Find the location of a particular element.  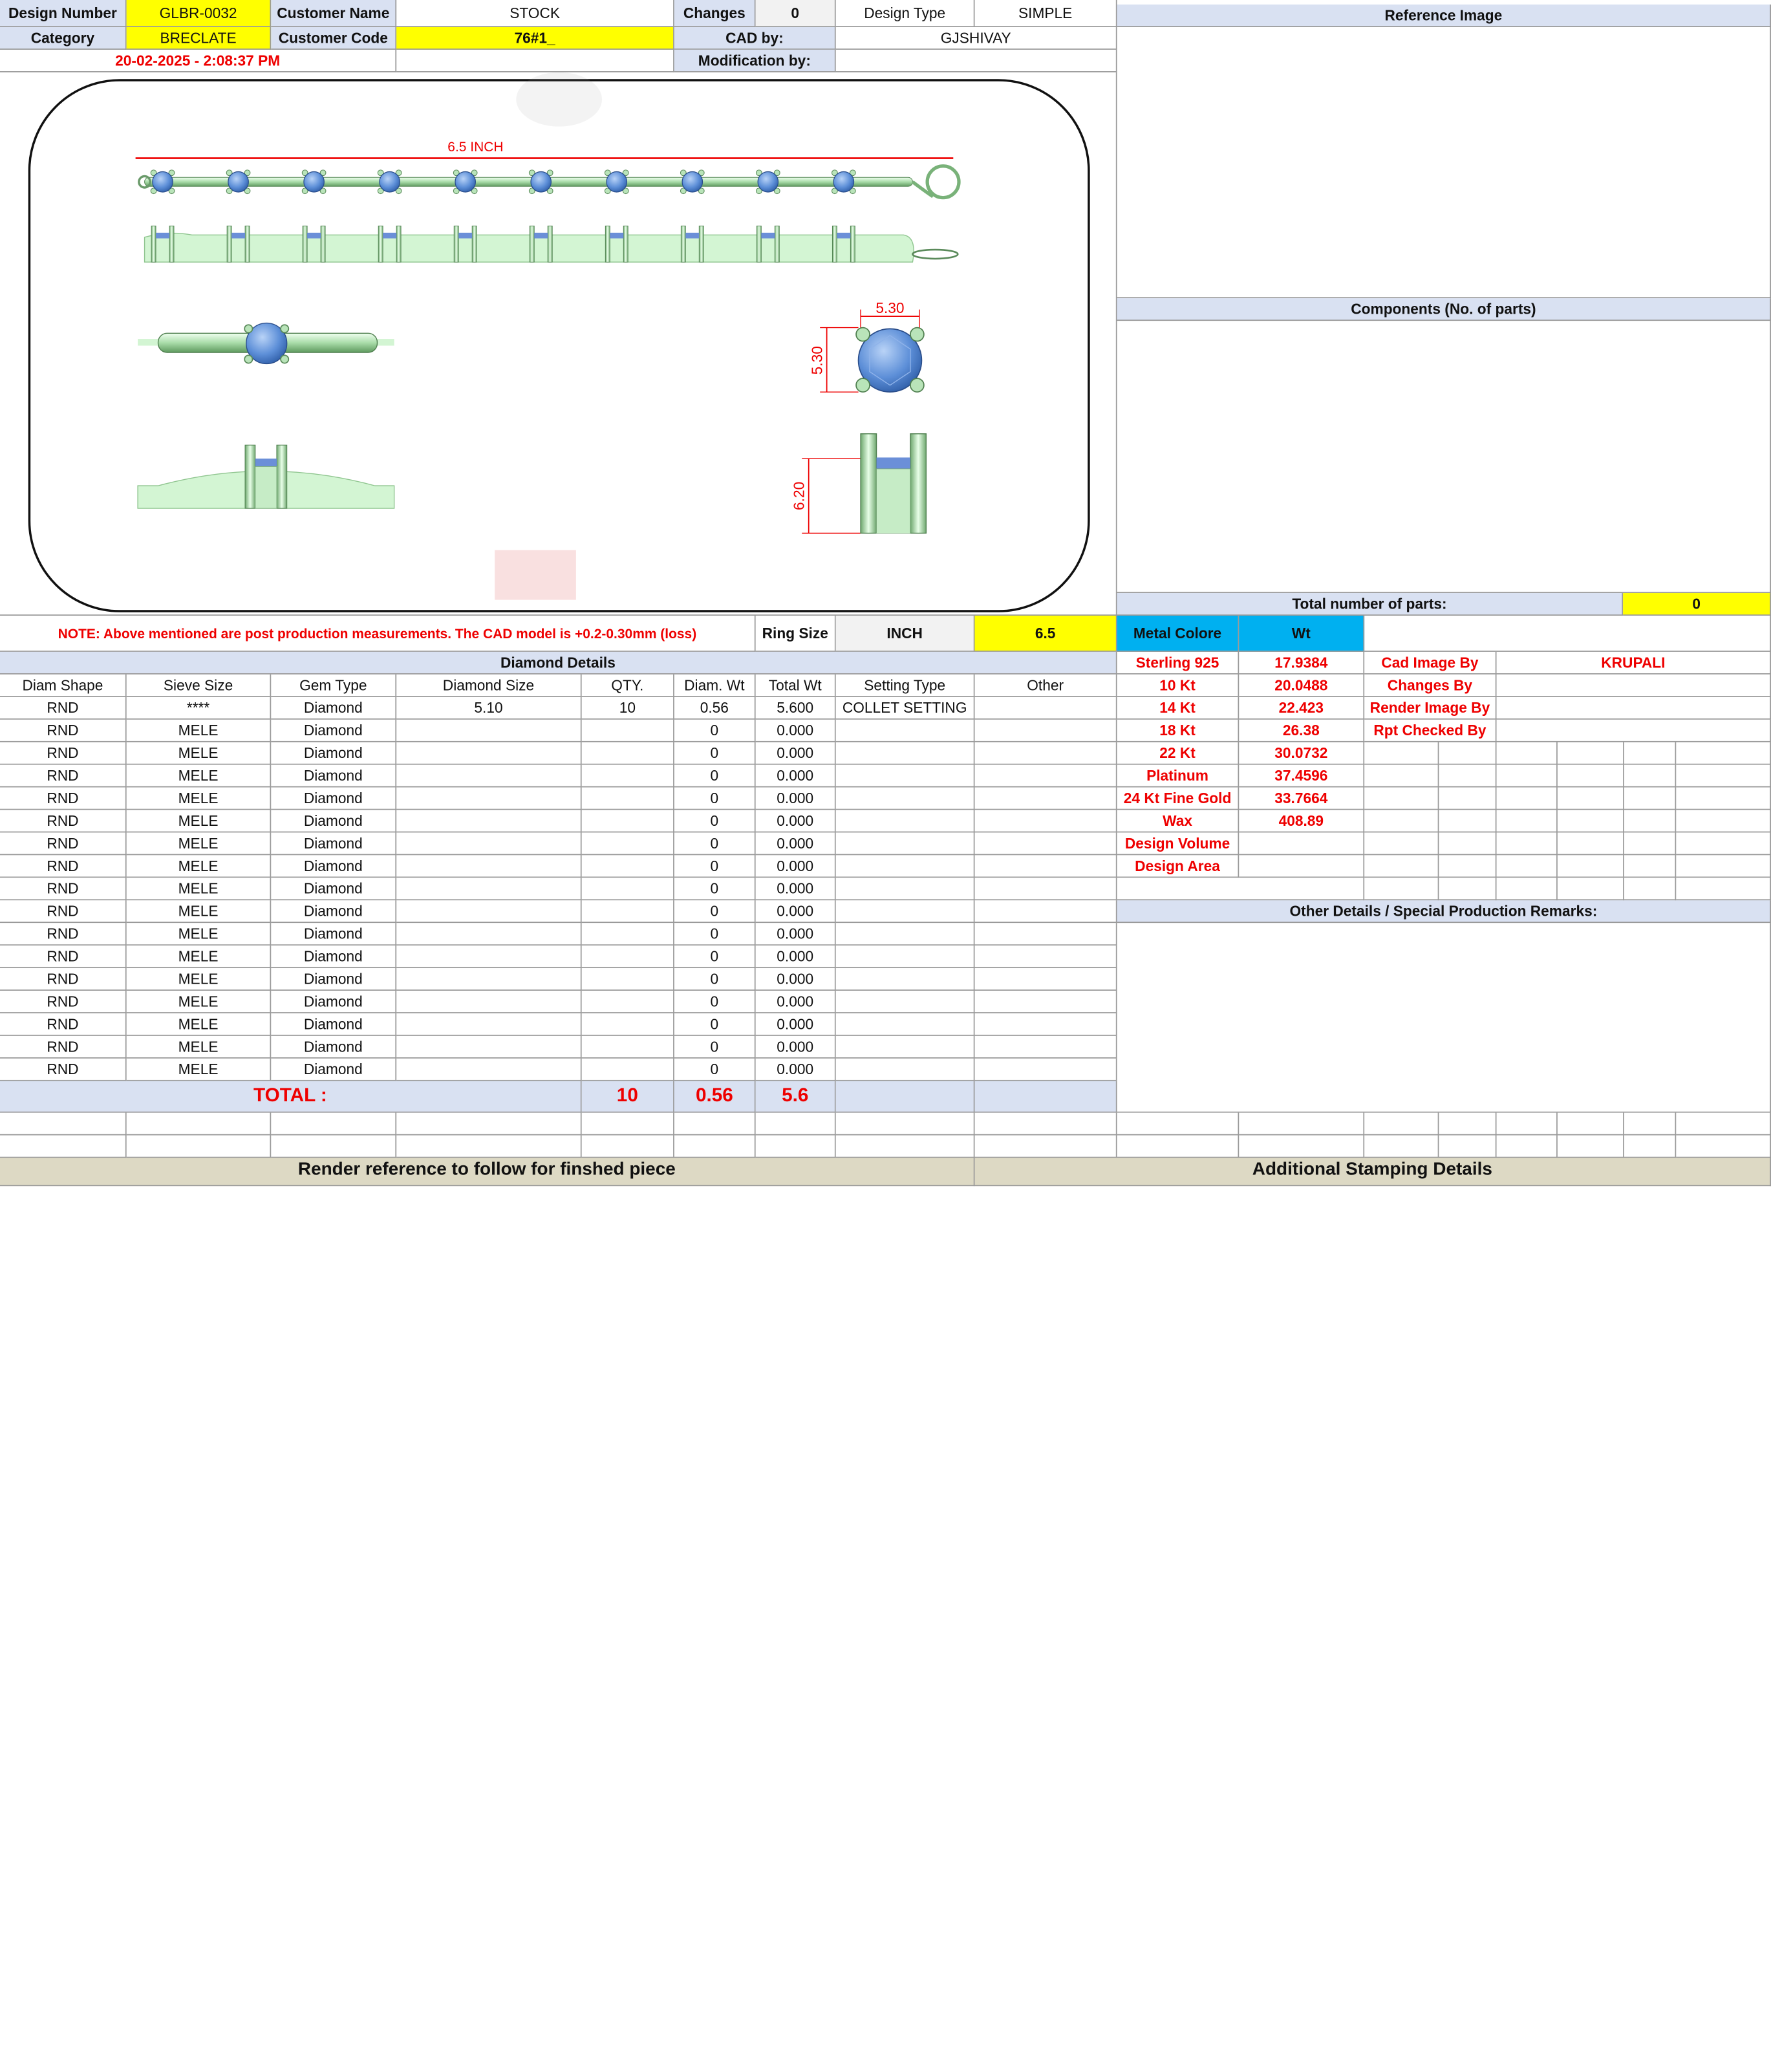

diamond-cell: 0.56 is located at coordinates (715, 708).